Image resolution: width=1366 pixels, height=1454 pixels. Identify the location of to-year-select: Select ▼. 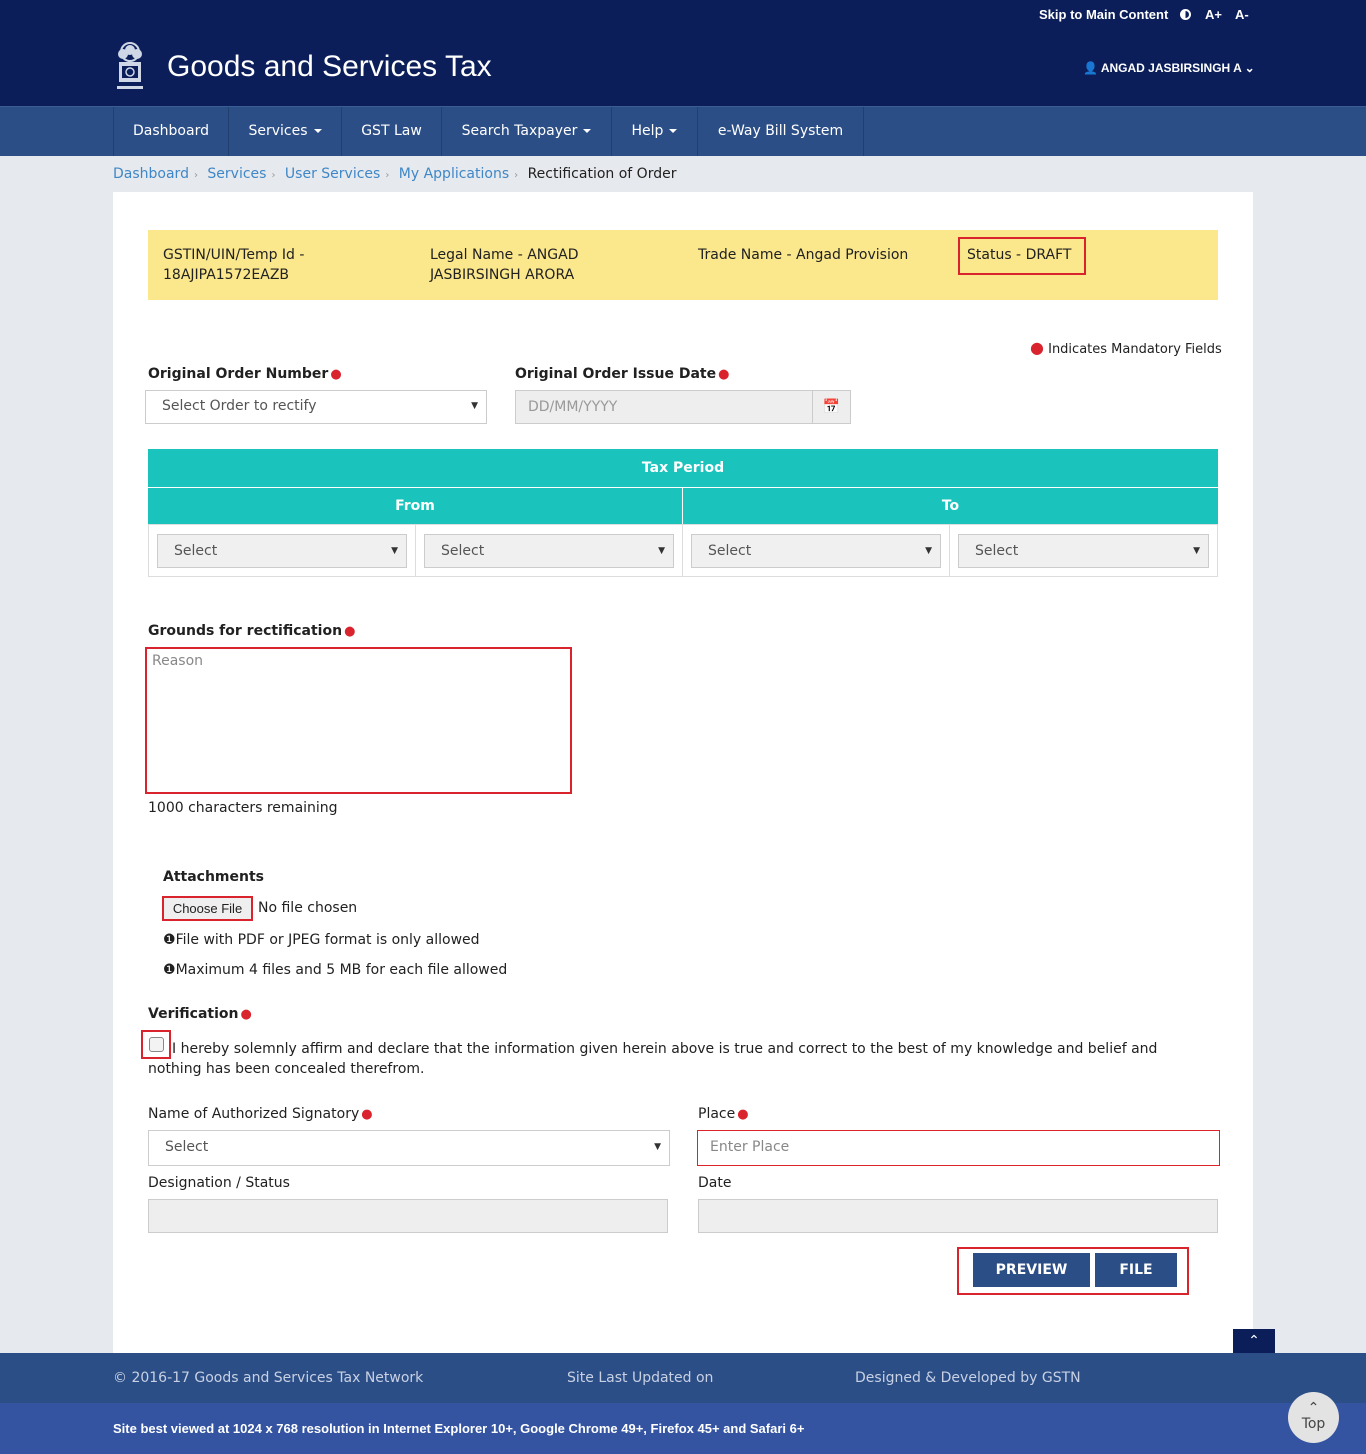
(1083, 551).